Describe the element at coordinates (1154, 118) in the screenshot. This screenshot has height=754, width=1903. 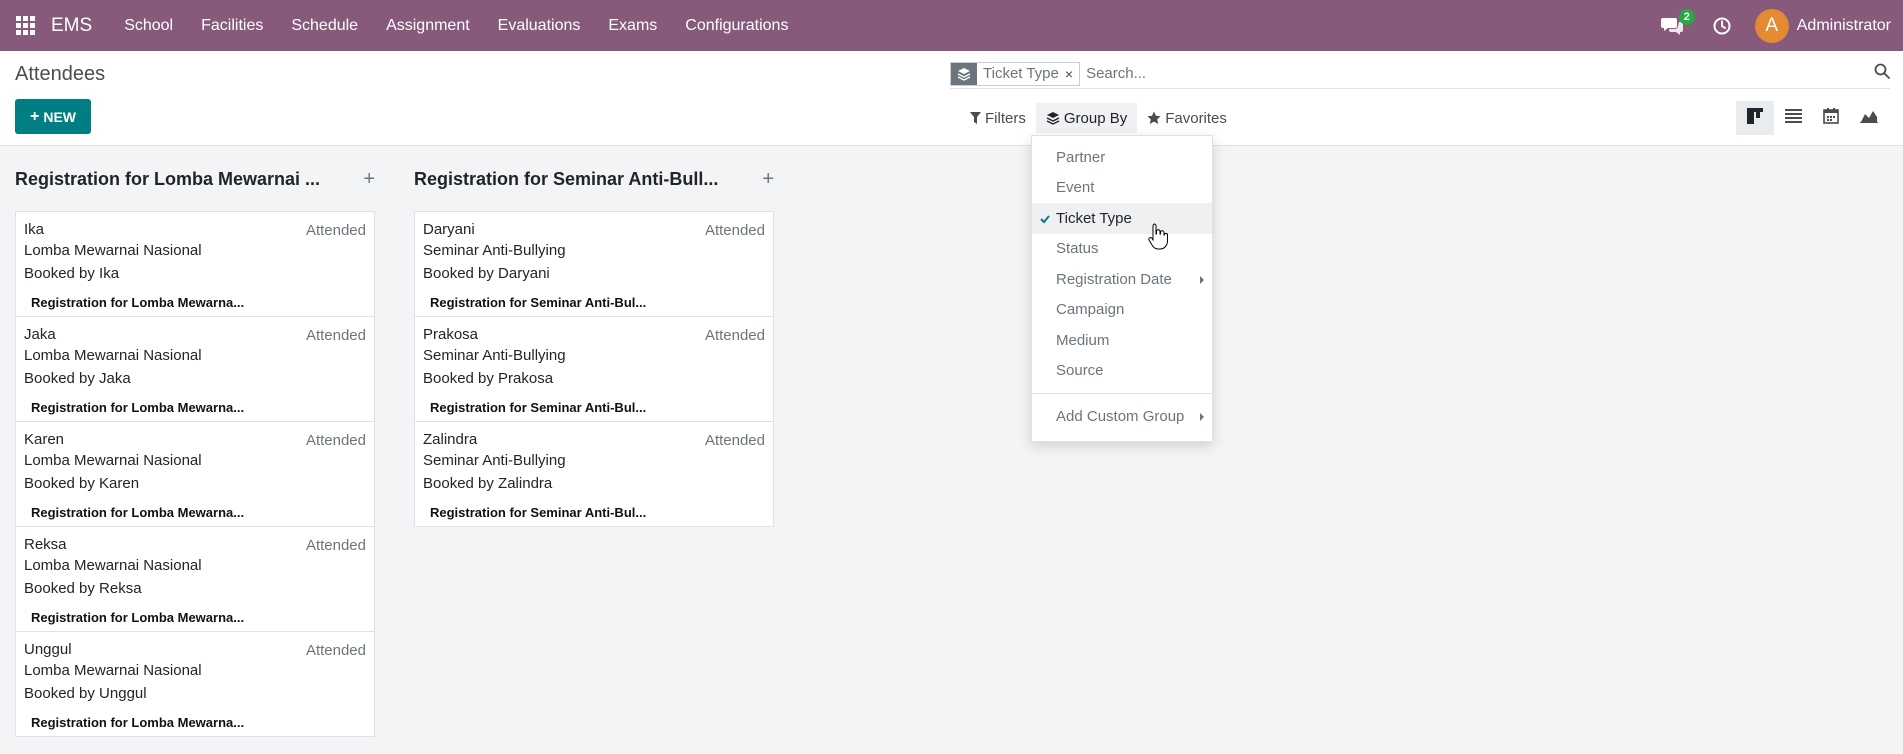
I see `star-icon` at that location.